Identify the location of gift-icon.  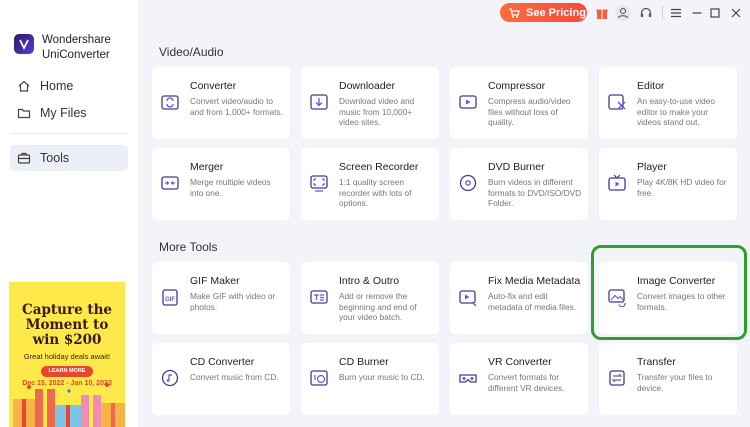
(602, 14).